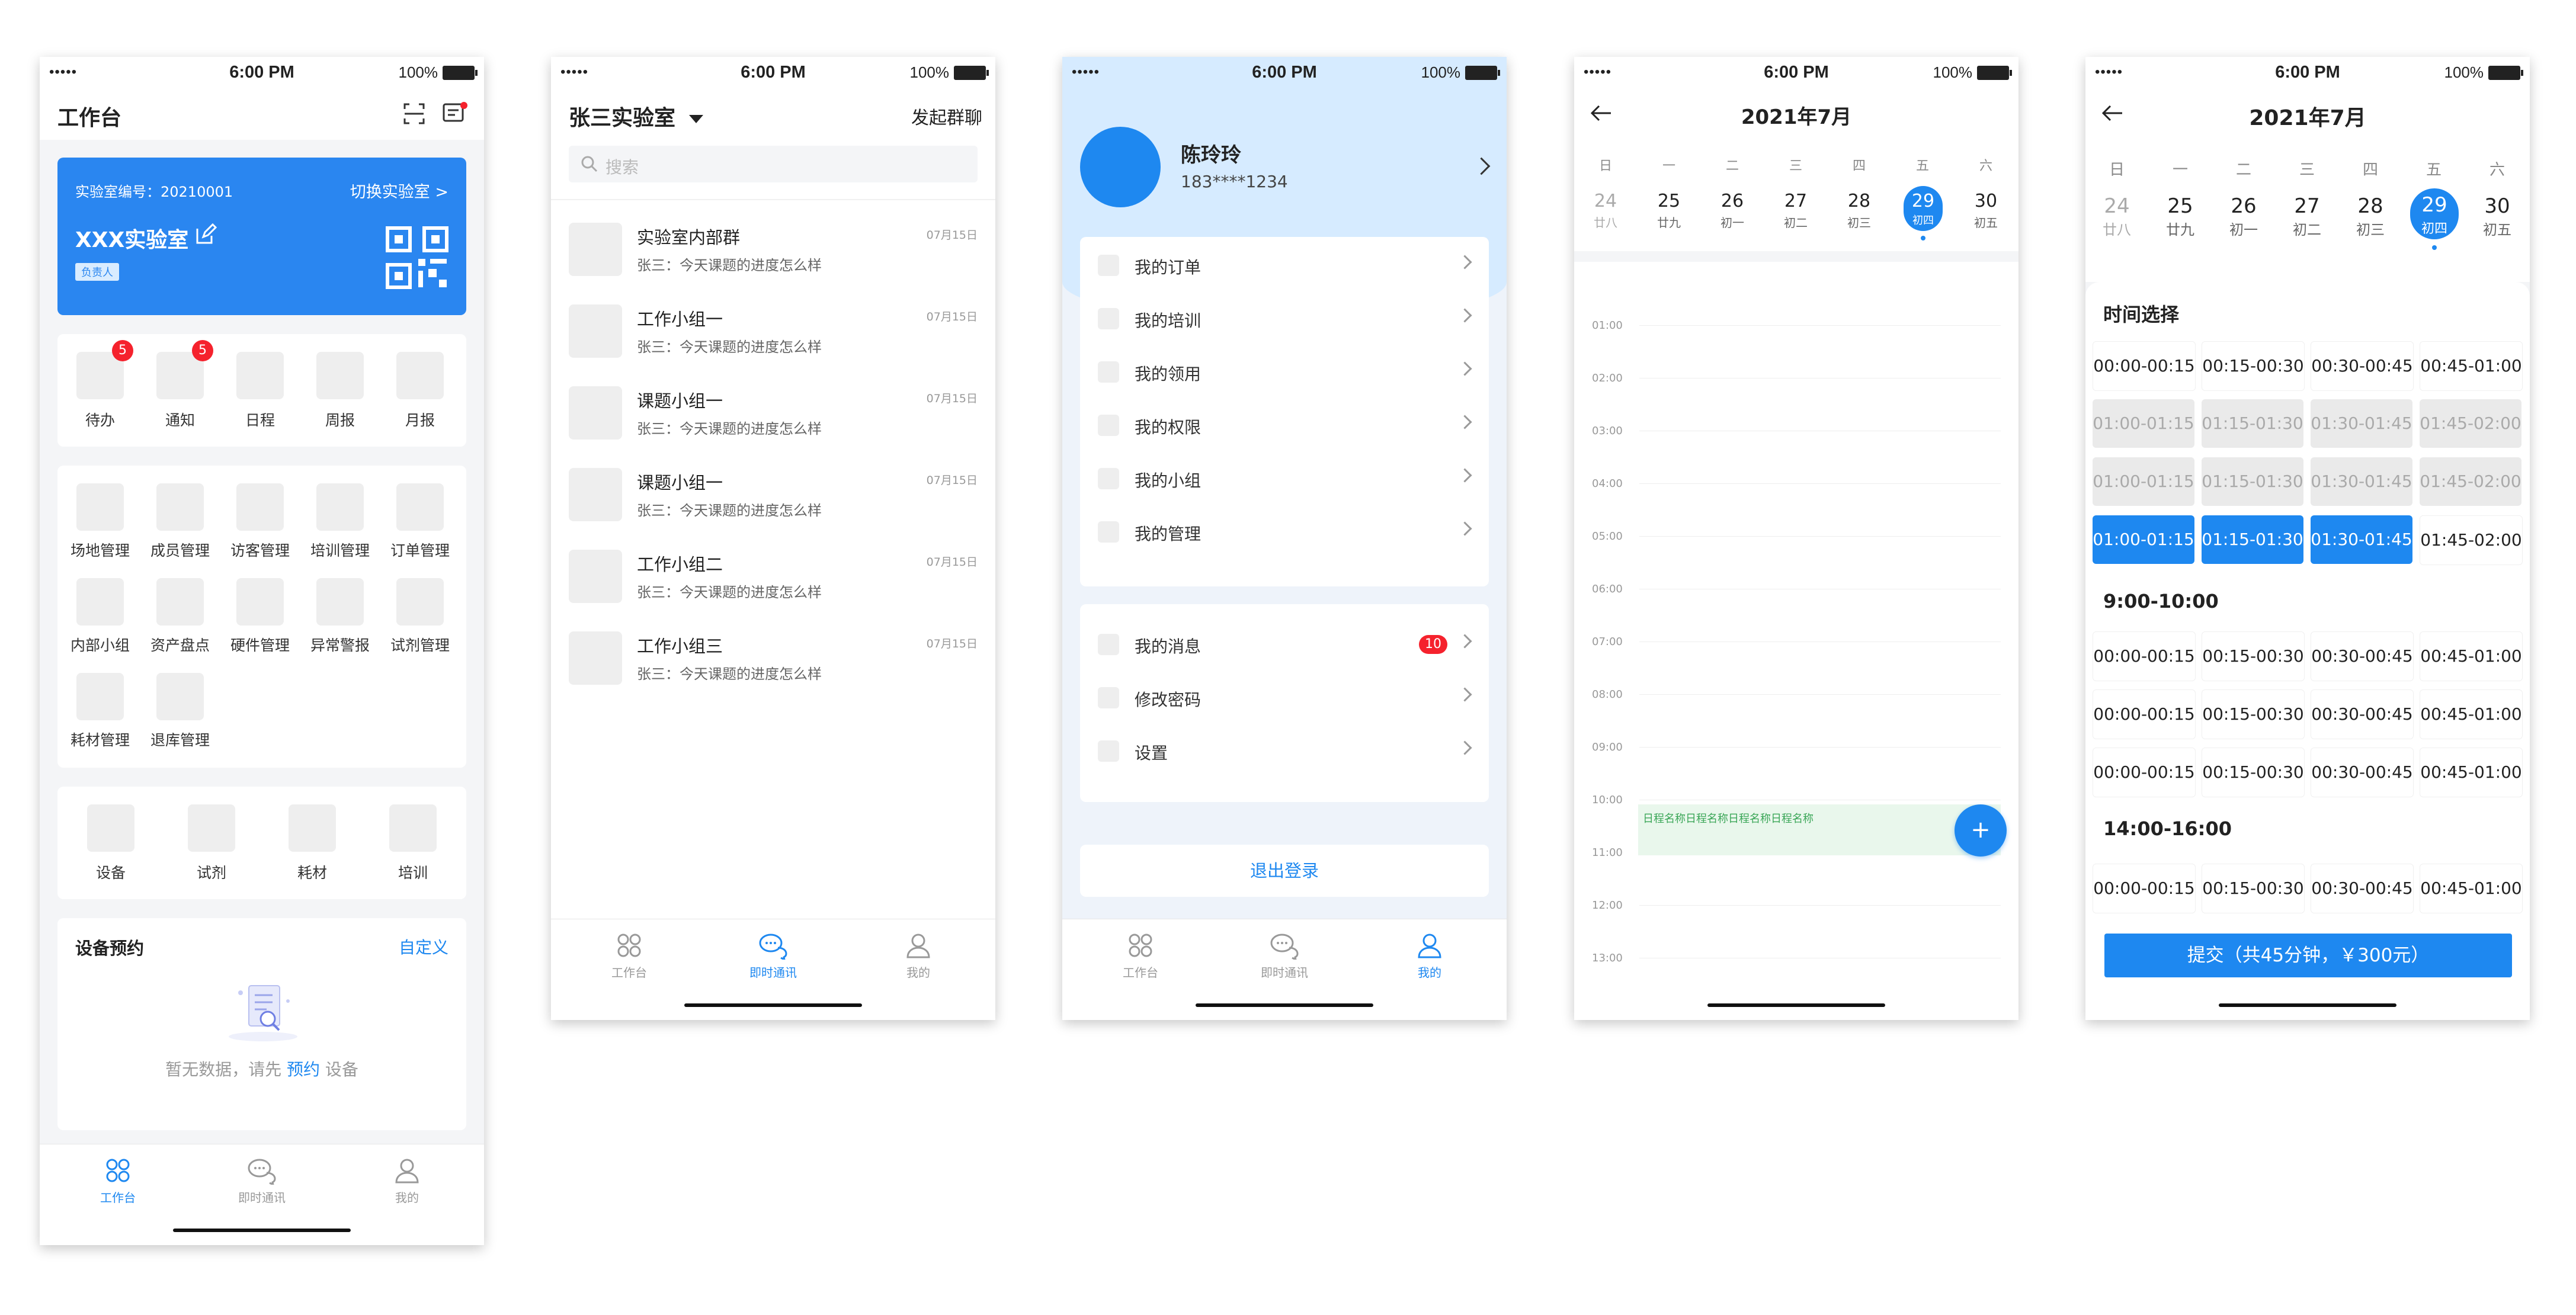 The height and width of the screenshot is (1315, 2576). What do you see at coordinates (1285, 263) in the screenshot?
I see `menu-item-orders: 我的订单` at bounding box center [1285, 263].